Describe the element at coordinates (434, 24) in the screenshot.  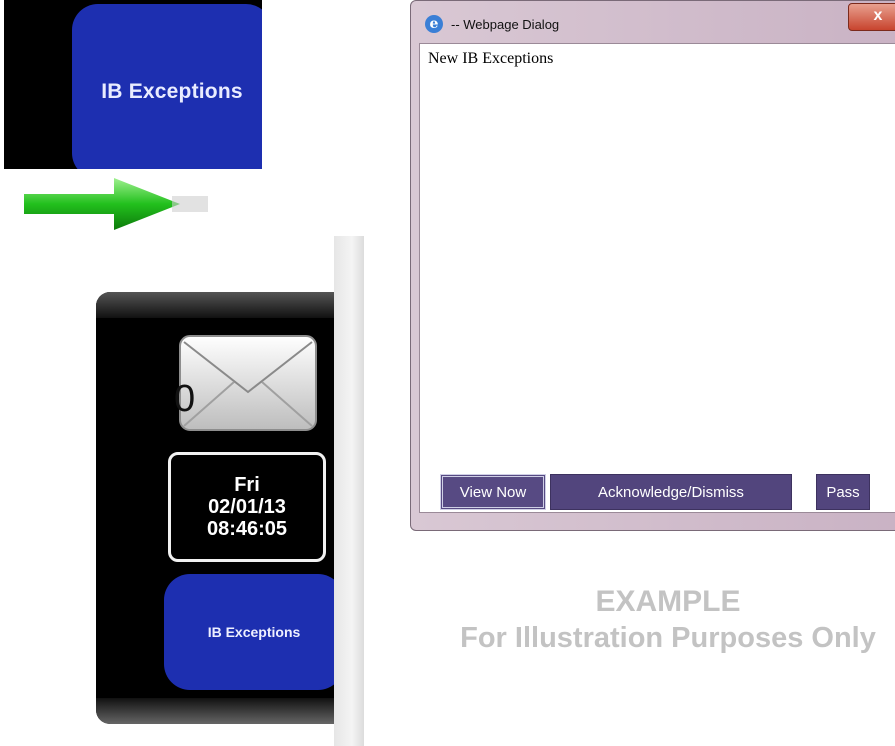
I see `ie-icon: e` at that location.